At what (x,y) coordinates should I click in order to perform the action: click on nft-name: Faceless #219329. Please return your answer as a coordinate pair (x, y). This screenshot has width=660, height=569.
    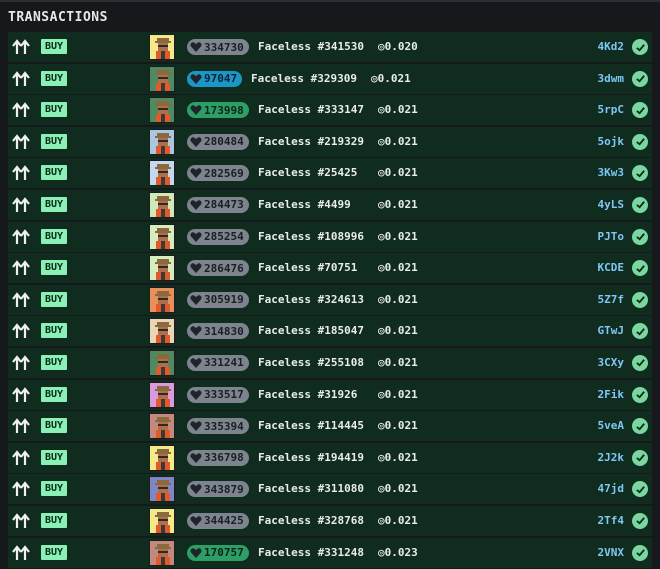
    Looking at the image, I should click on (311, 141).